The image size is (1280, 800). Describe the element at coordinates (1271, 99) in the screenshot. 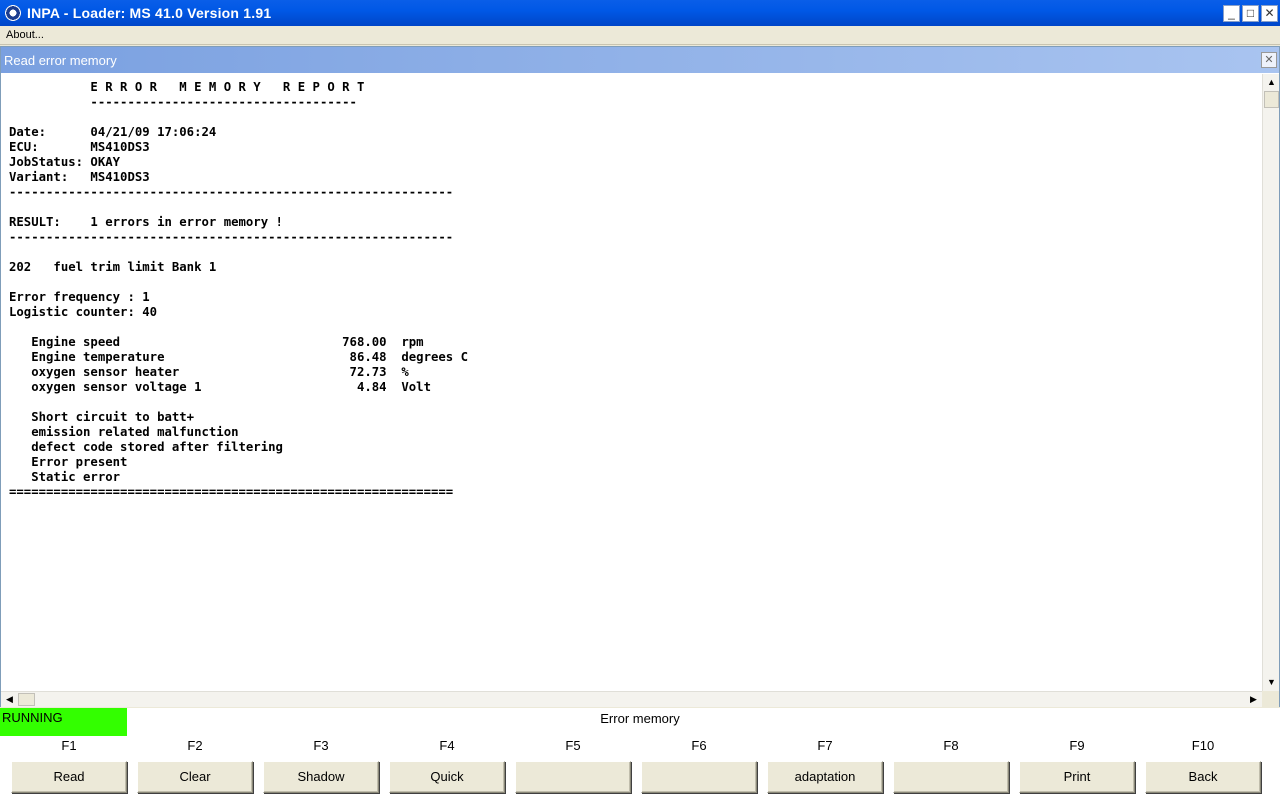

I see `vertical-scroll-thumb` at that location.